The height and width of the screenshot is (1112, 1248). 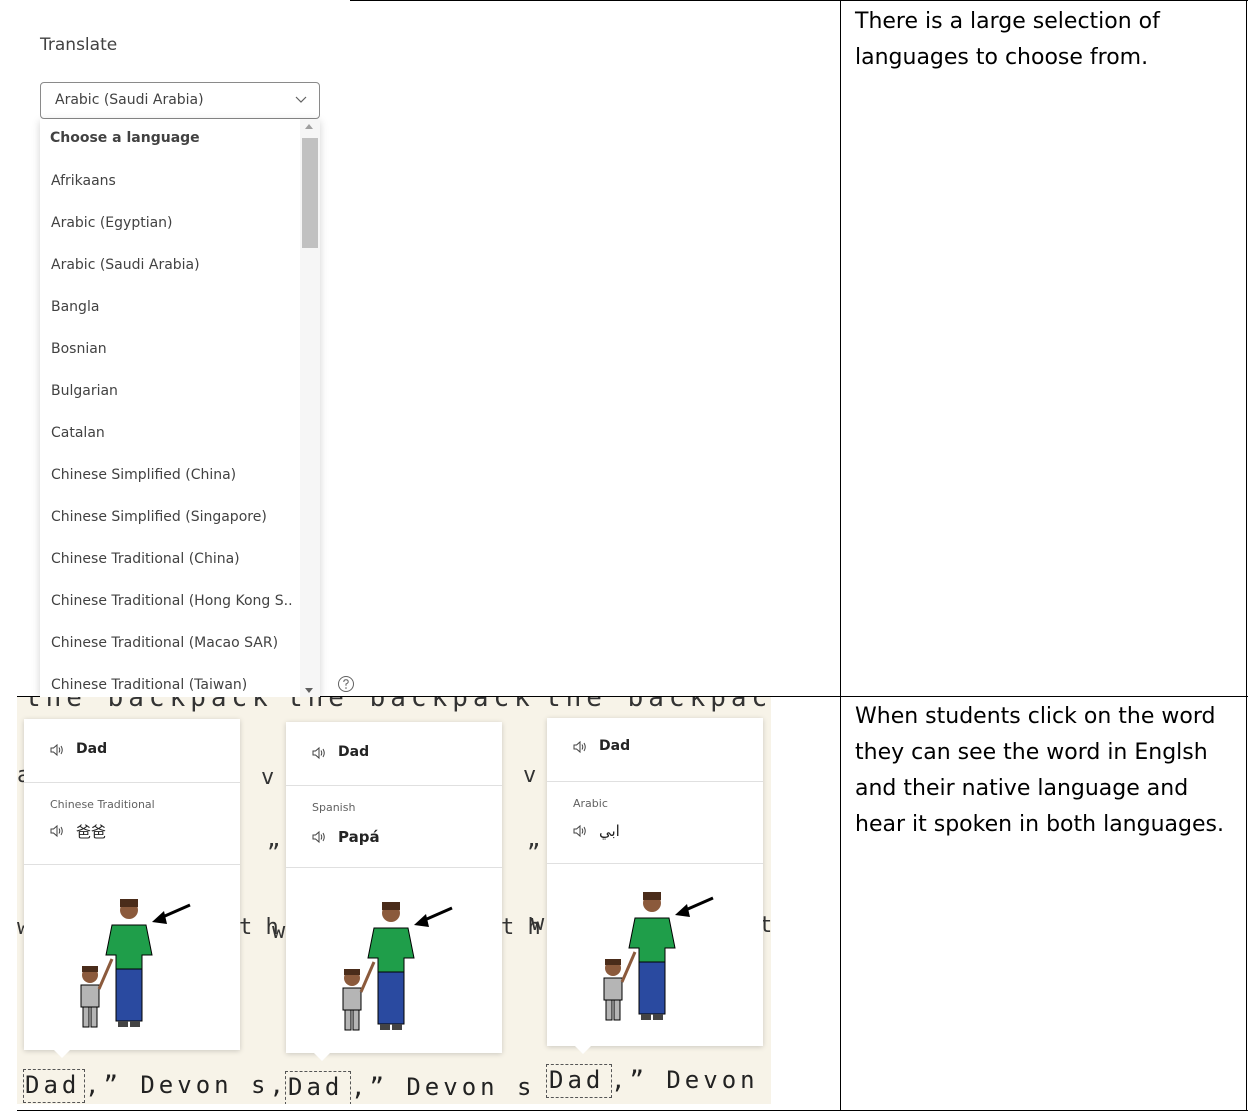 What do you see at coordinates (178, 433) in the screenshot?
I see `language-option: Catalan` at bounding box center [178, 433].